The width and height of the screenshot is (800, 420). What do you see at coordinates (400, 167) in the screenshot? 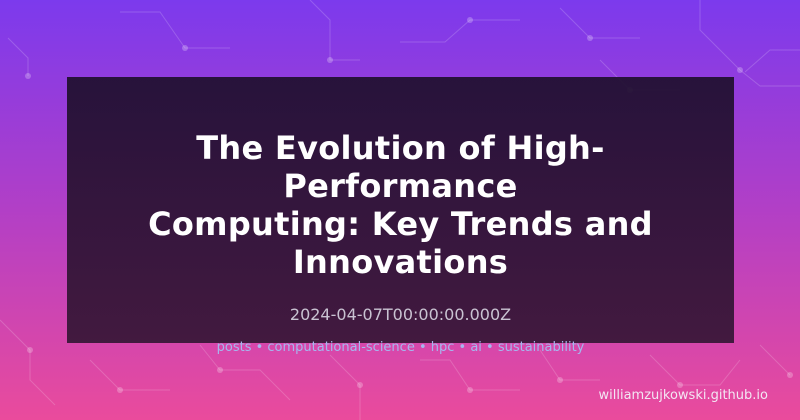
I see `post-title-line-1: The Evolution of High-Performance` at bounding box center [400, 167].